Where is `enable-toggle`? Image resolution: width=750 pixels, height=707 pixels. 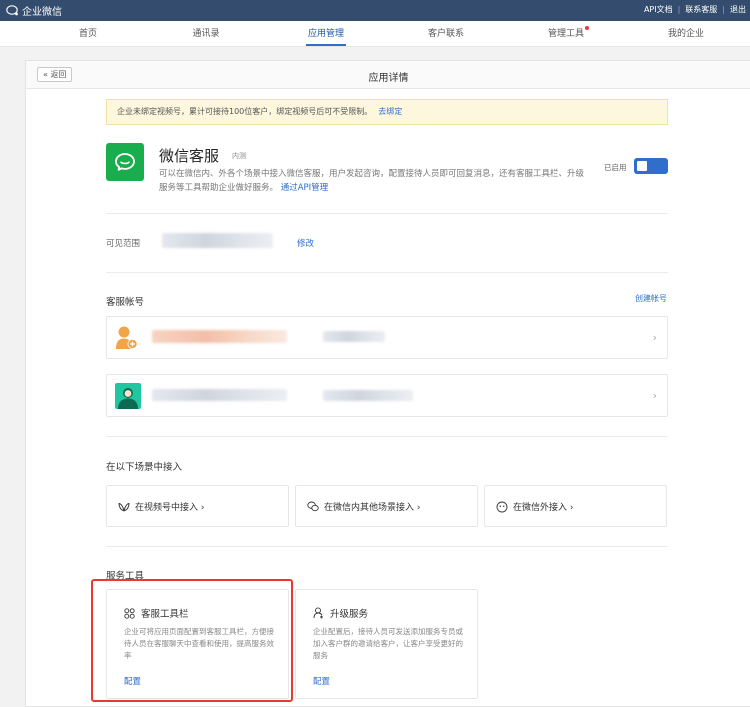 enable-toggle is located at coordinates (651, 166).